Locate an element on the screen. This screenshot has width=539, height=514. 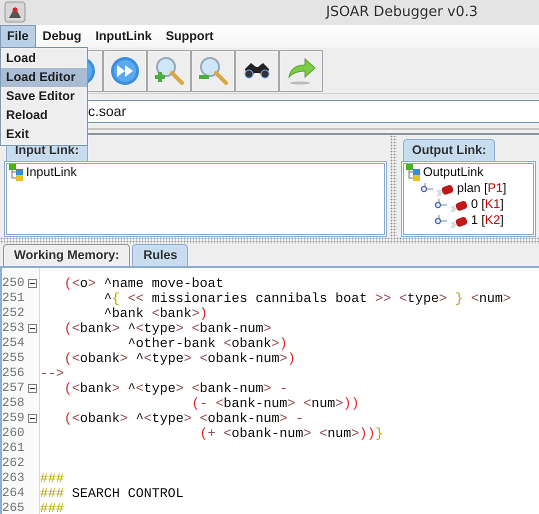
tree-item: InputLink is located at coordinates (51, 173).